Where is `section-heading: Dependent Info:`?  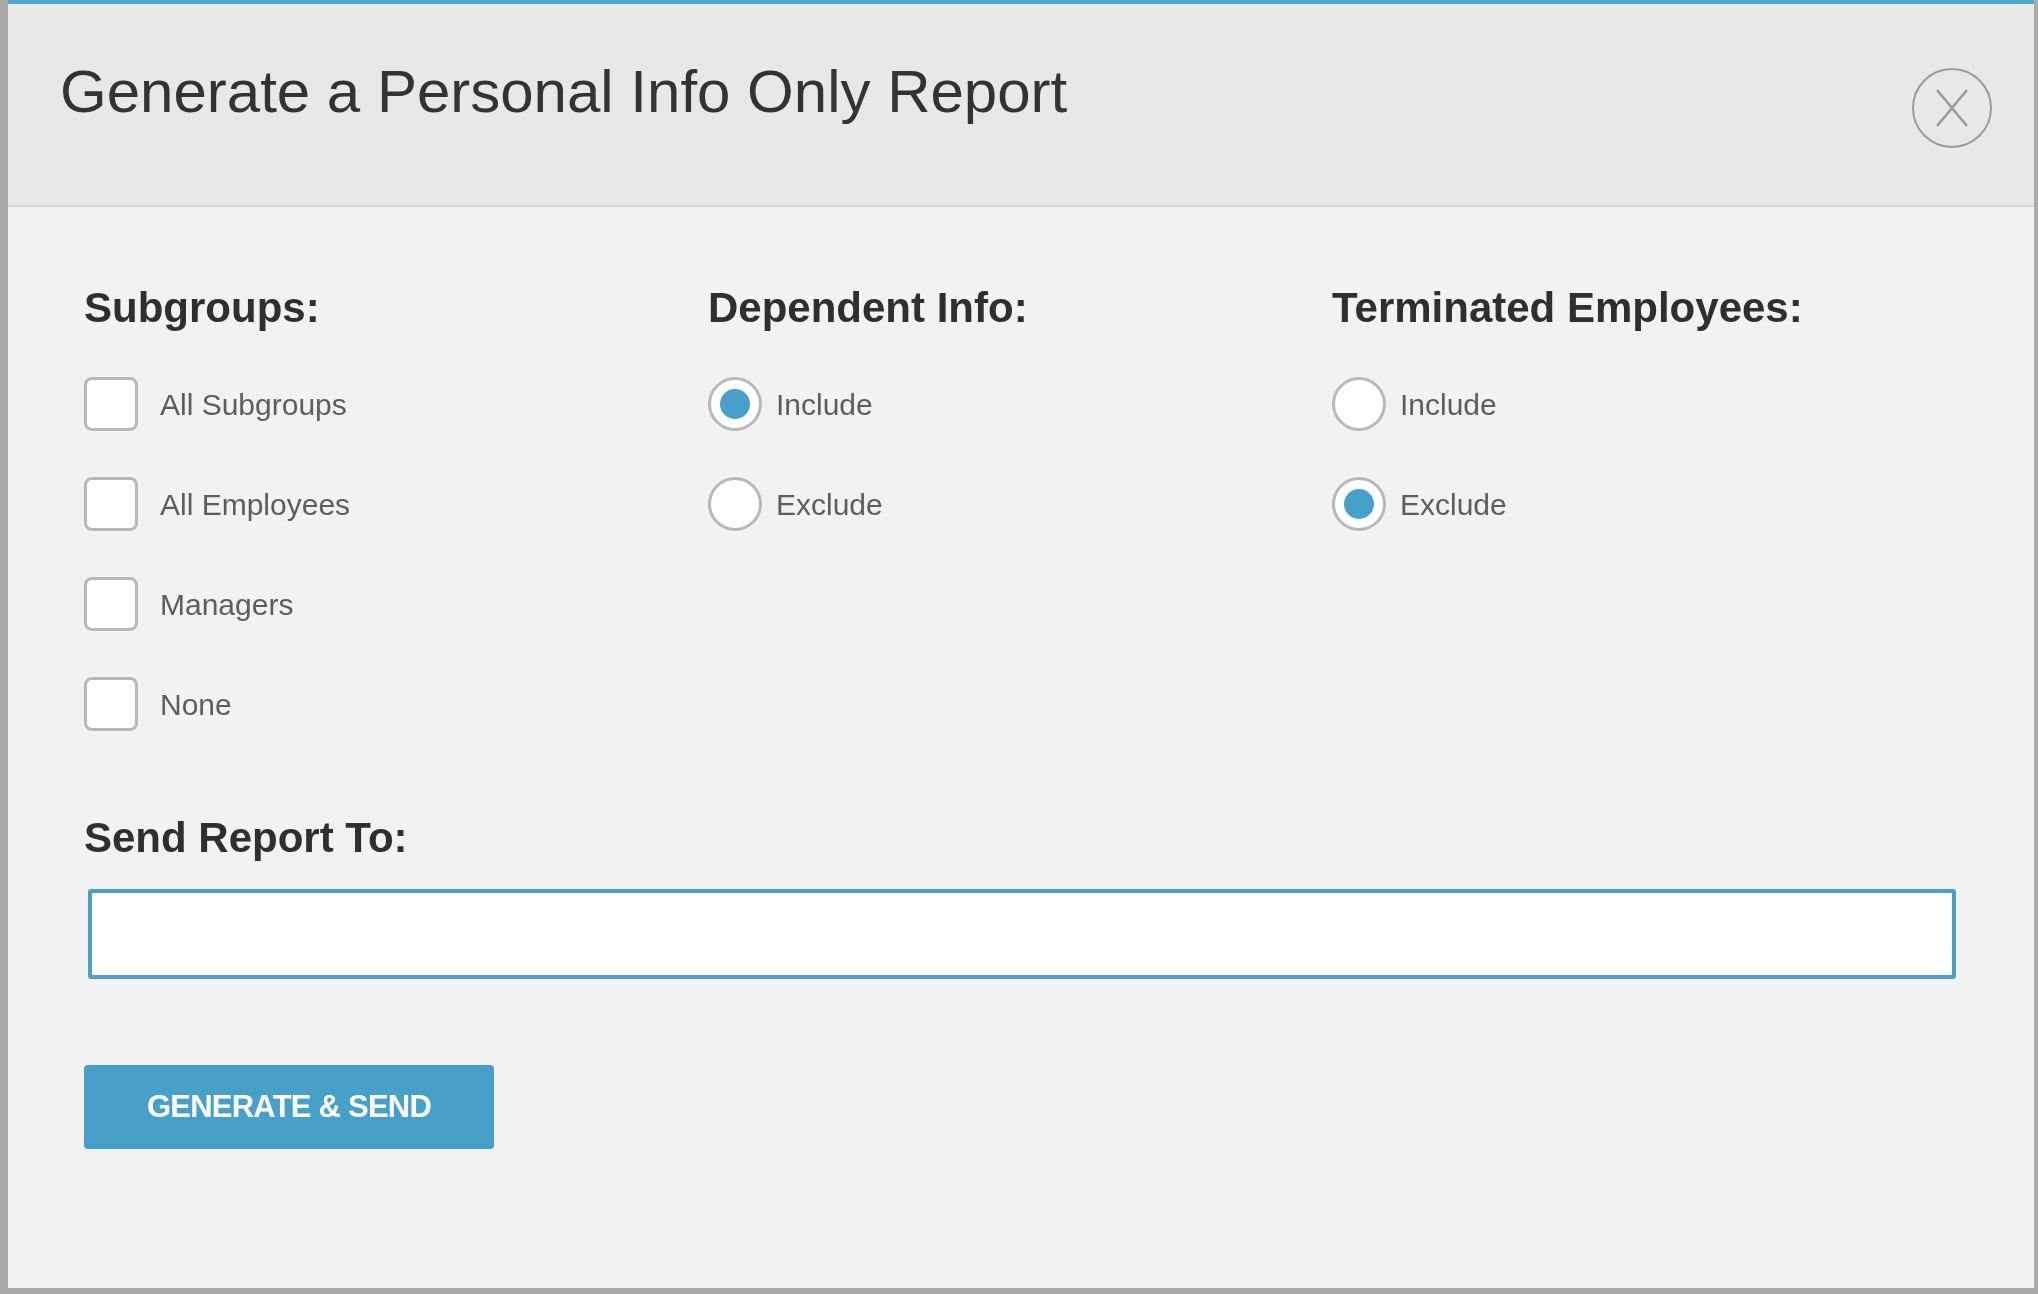
section-heading: Dependent Info: is located at coordinates (868, 308).